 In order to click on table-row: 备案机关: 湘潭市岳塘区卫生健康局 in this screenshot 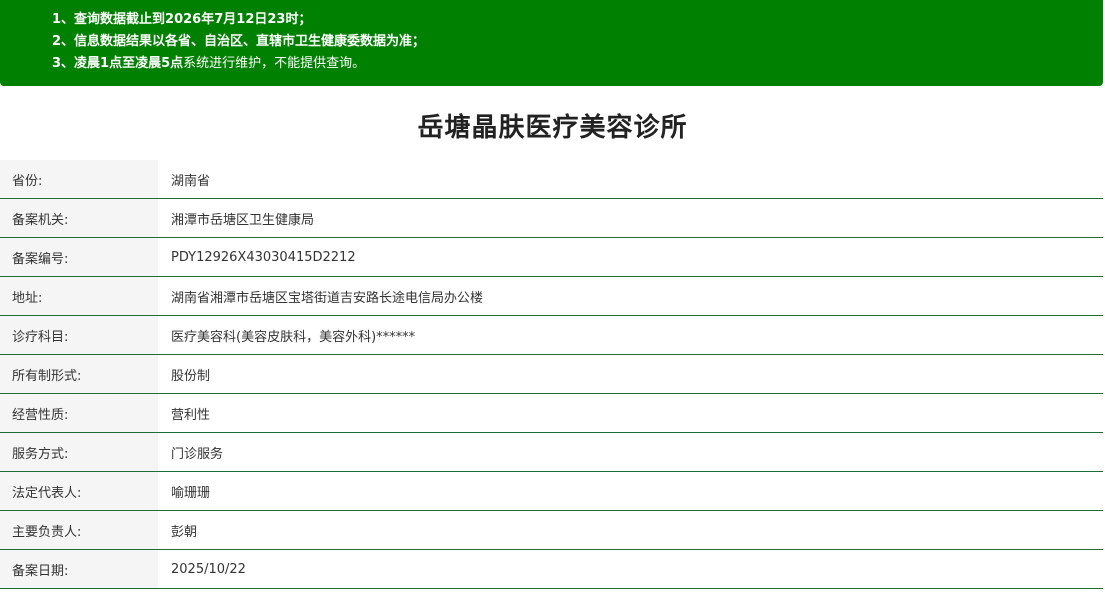, I will do `click(551, 218)`.